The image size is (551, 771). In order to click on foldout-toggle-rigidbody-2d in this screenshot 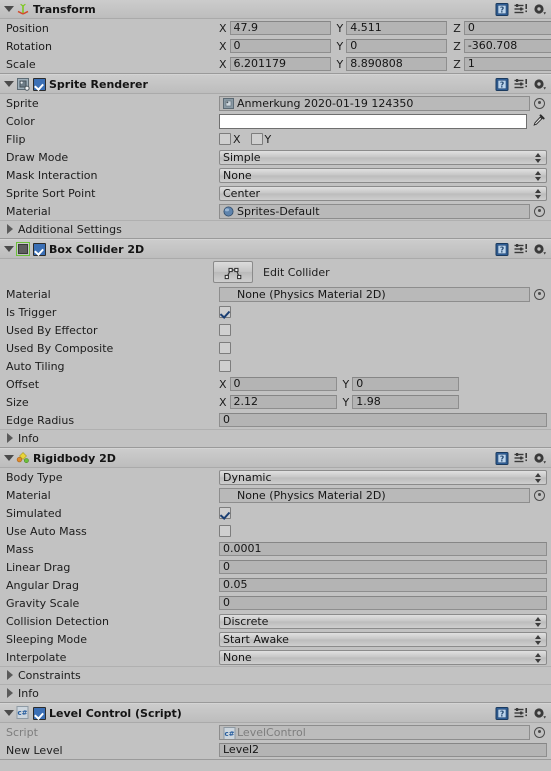, I will do `click(8, 458)`.